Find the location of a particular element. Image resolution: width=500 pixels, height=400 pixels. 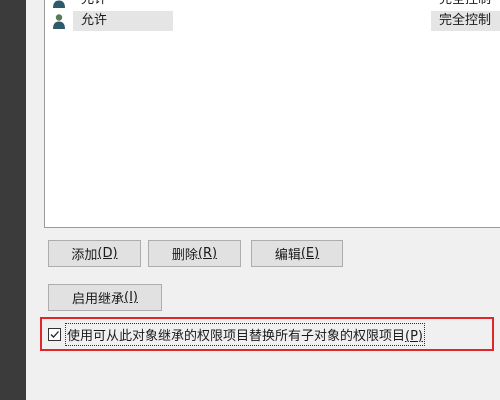

replace-child-permissions-label: 使用可从此对象继承的权限项目替换所有子对象的权限项目(P) is located at coordinates (245, 334).